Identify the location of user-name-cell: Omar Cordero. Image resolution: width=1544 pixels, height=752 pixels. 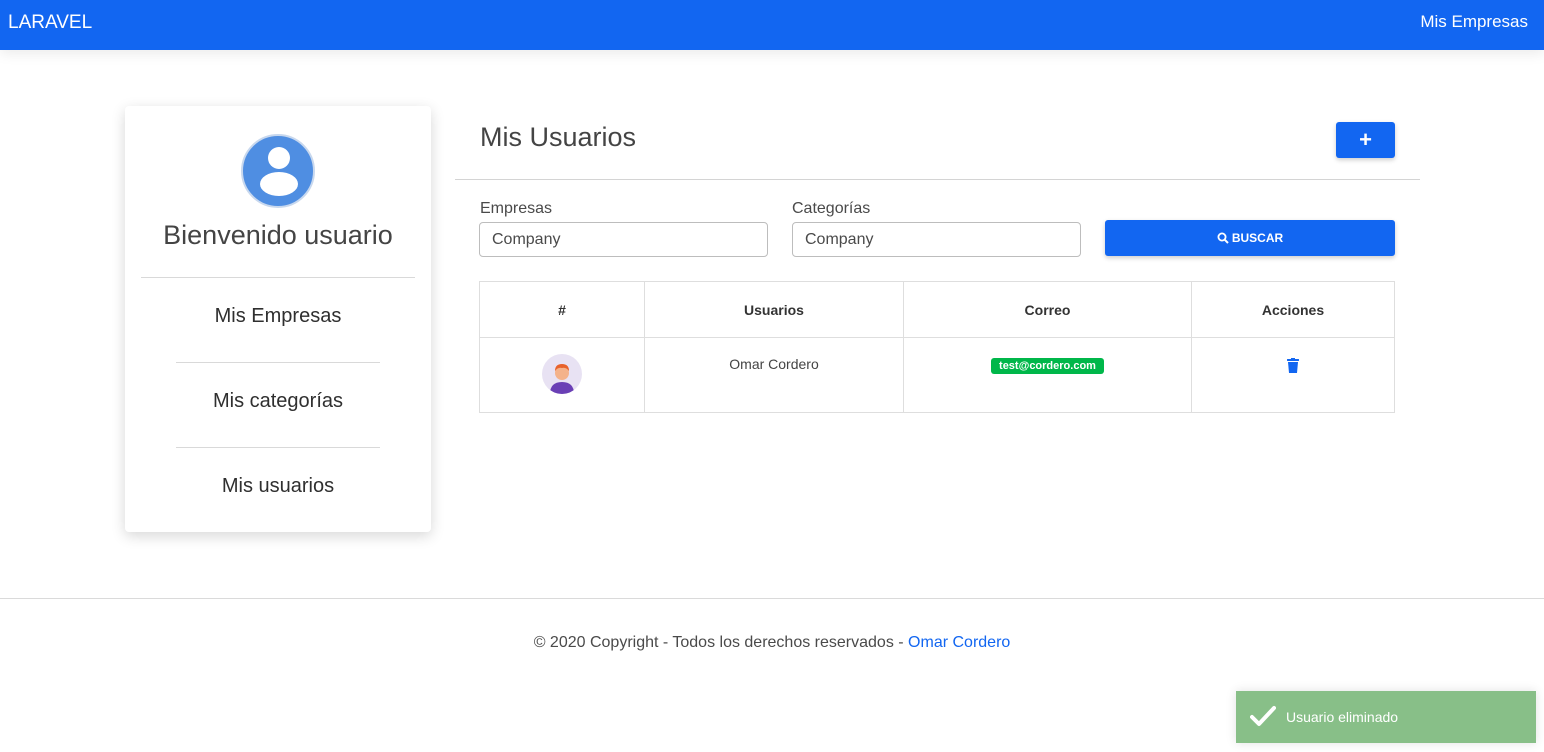
(774, 375).